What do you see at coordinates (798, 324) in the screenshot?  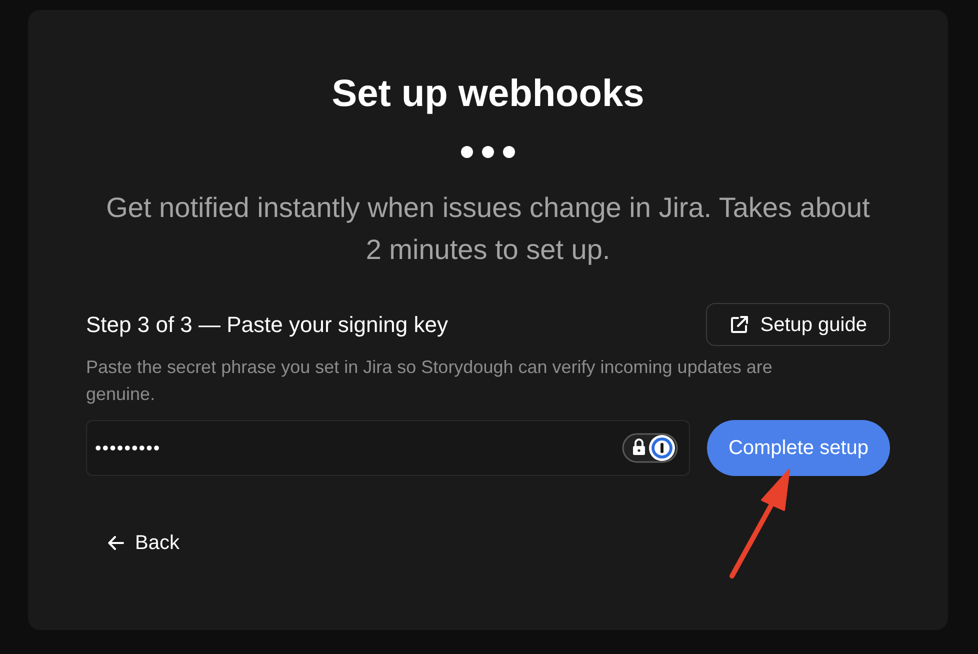 I see `setup-guide-button: Setup guide` at bounding box center [798, 324].